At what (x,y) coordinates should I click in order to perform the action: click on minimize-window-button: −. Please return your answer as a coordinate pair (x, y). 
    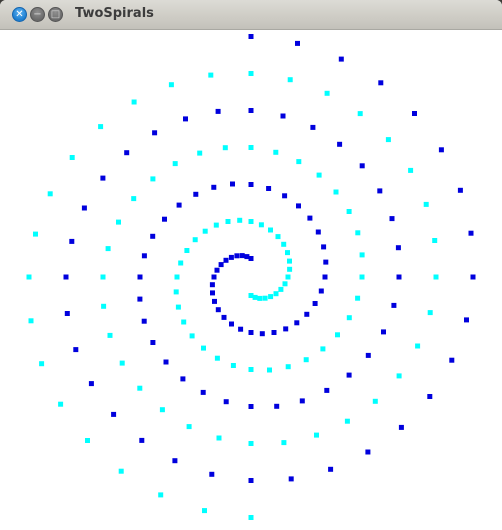
    Looking at the image, I should click on (37, 14).